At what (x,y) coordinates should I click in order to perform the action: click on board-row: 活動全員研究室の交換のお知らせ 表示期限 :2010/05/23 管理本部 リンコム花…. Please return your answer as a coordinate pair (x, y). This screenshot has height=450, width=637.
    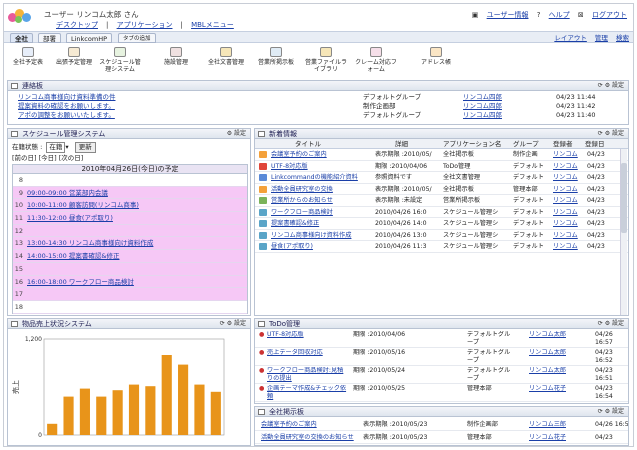
    Looking at the image, I should click on (441, 437).